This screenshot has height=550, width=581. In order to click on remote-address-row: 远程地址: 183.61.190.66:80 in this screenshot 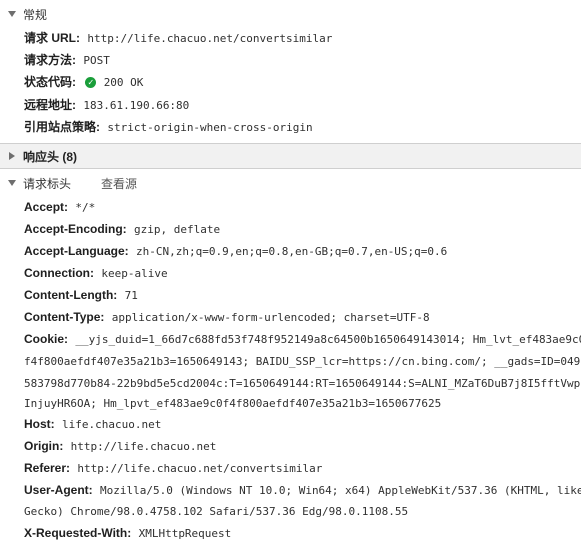, I will do `click(302, 105)`.